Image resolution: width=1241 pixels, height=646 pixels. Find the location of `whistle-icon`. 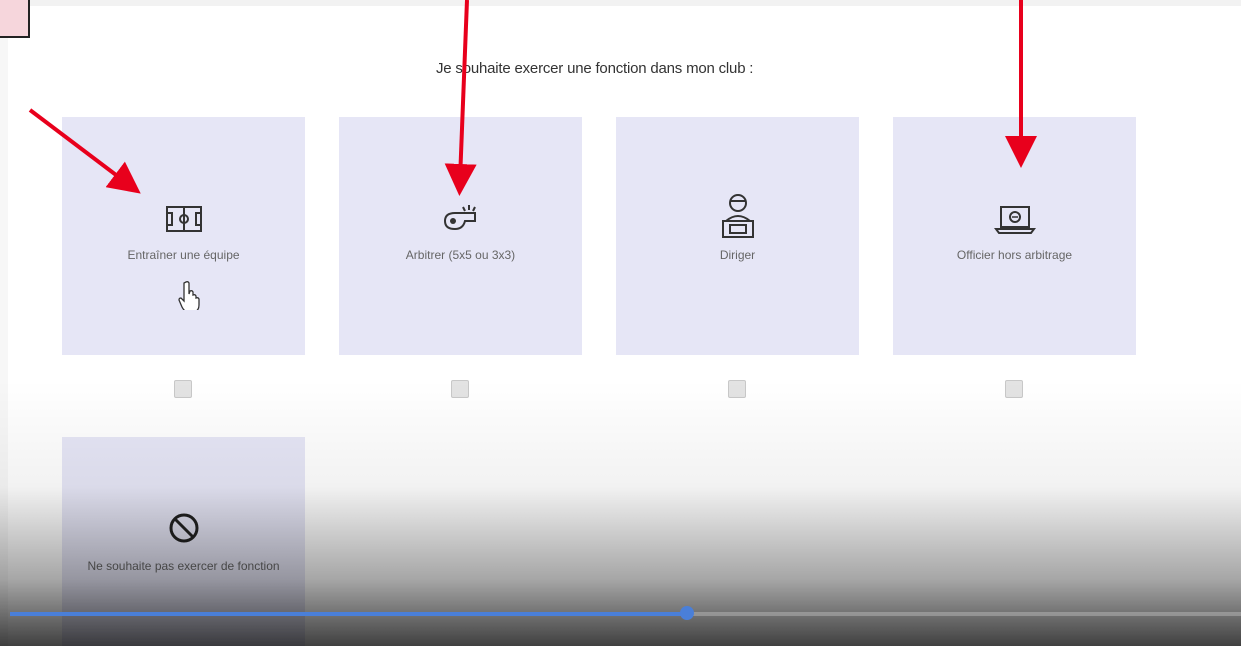

whistle-icon is located at coordinates (460, 221).